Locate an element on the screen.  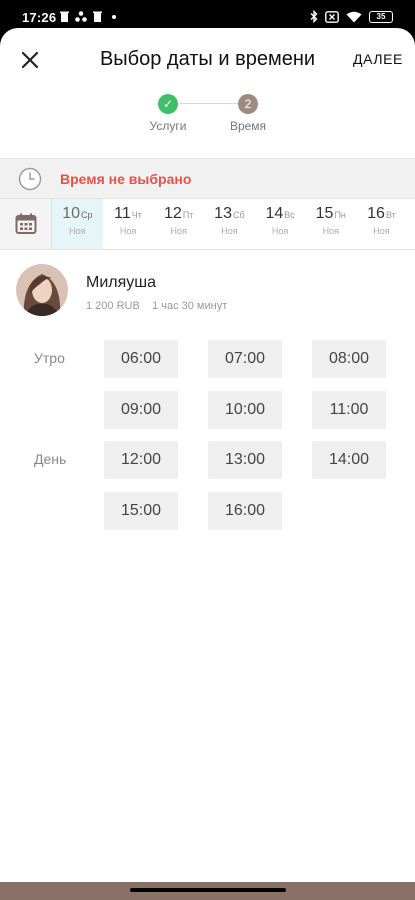
notification-icons is located at coordinates (88, 16).